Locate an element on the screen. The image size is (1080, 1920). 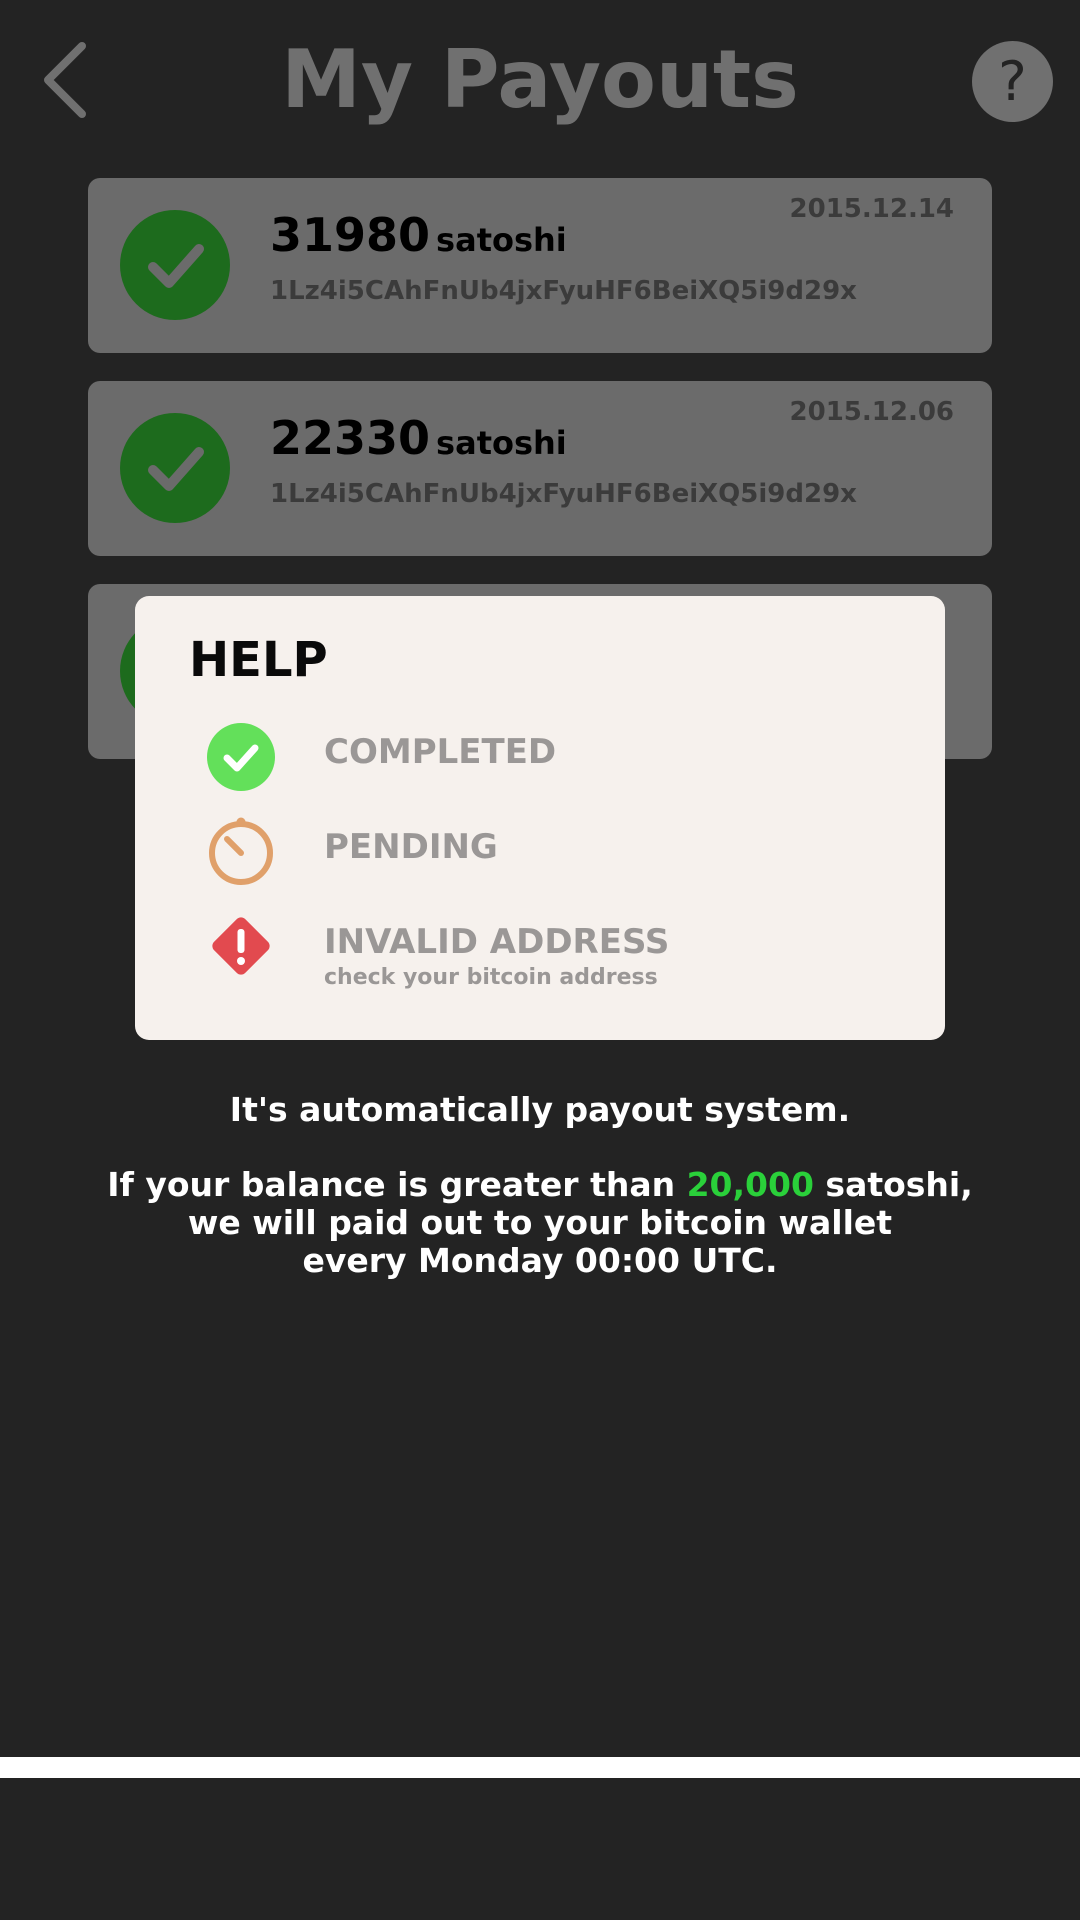
payout-amount-value: 31980 is located at coordinates (350, 235).